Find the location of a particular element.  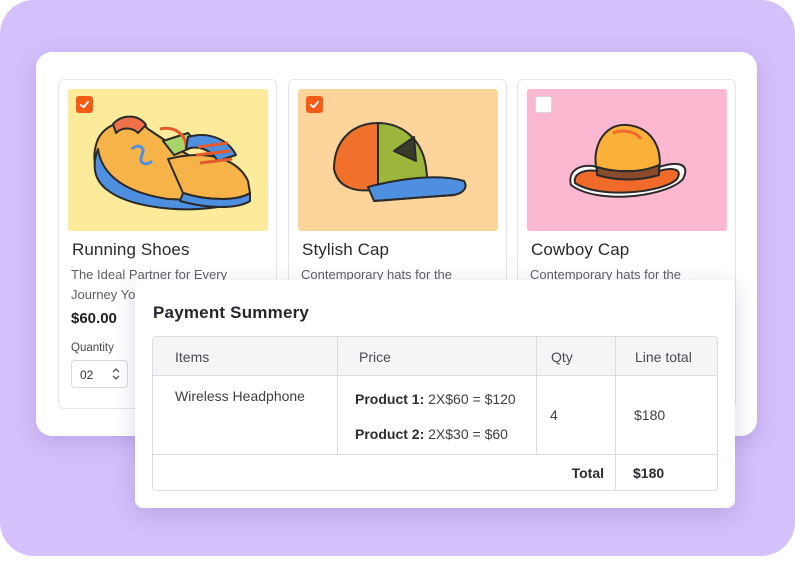

header-items: Items is located at coordinates (192, 357).